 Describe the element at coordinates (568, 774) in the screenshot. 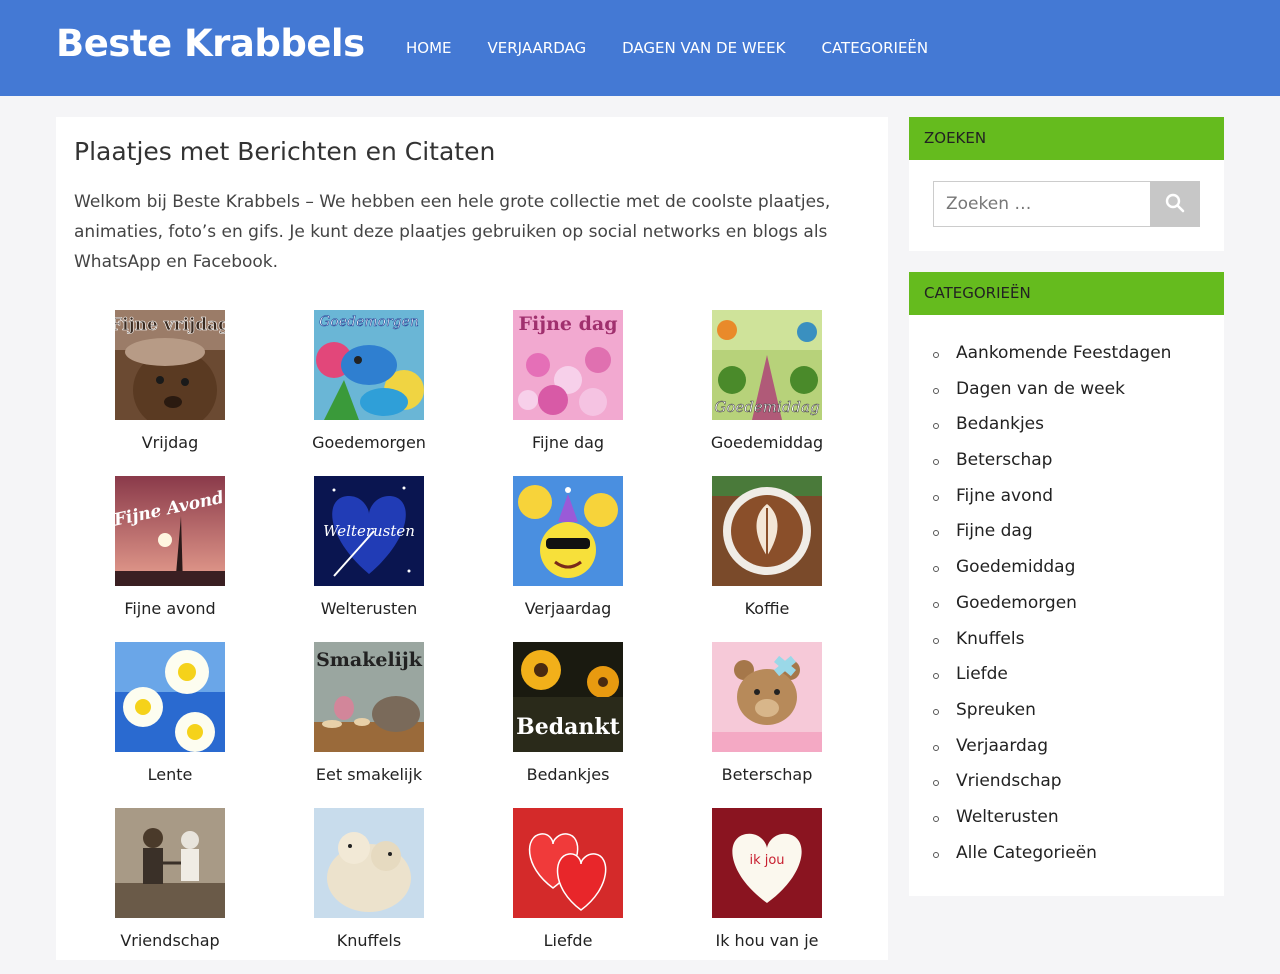

I see `tile-caption: Bedankjes` at that location.